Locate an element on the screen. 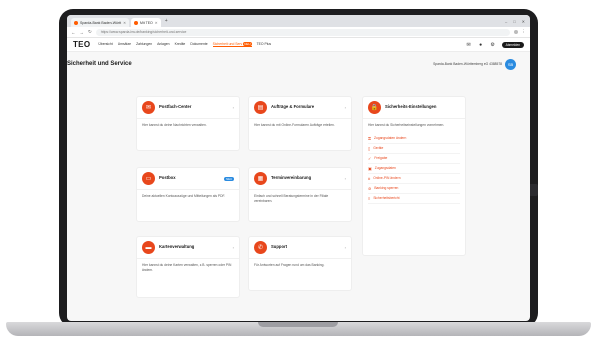  phone-icon: ✆ is located at coordinates (260, 247).